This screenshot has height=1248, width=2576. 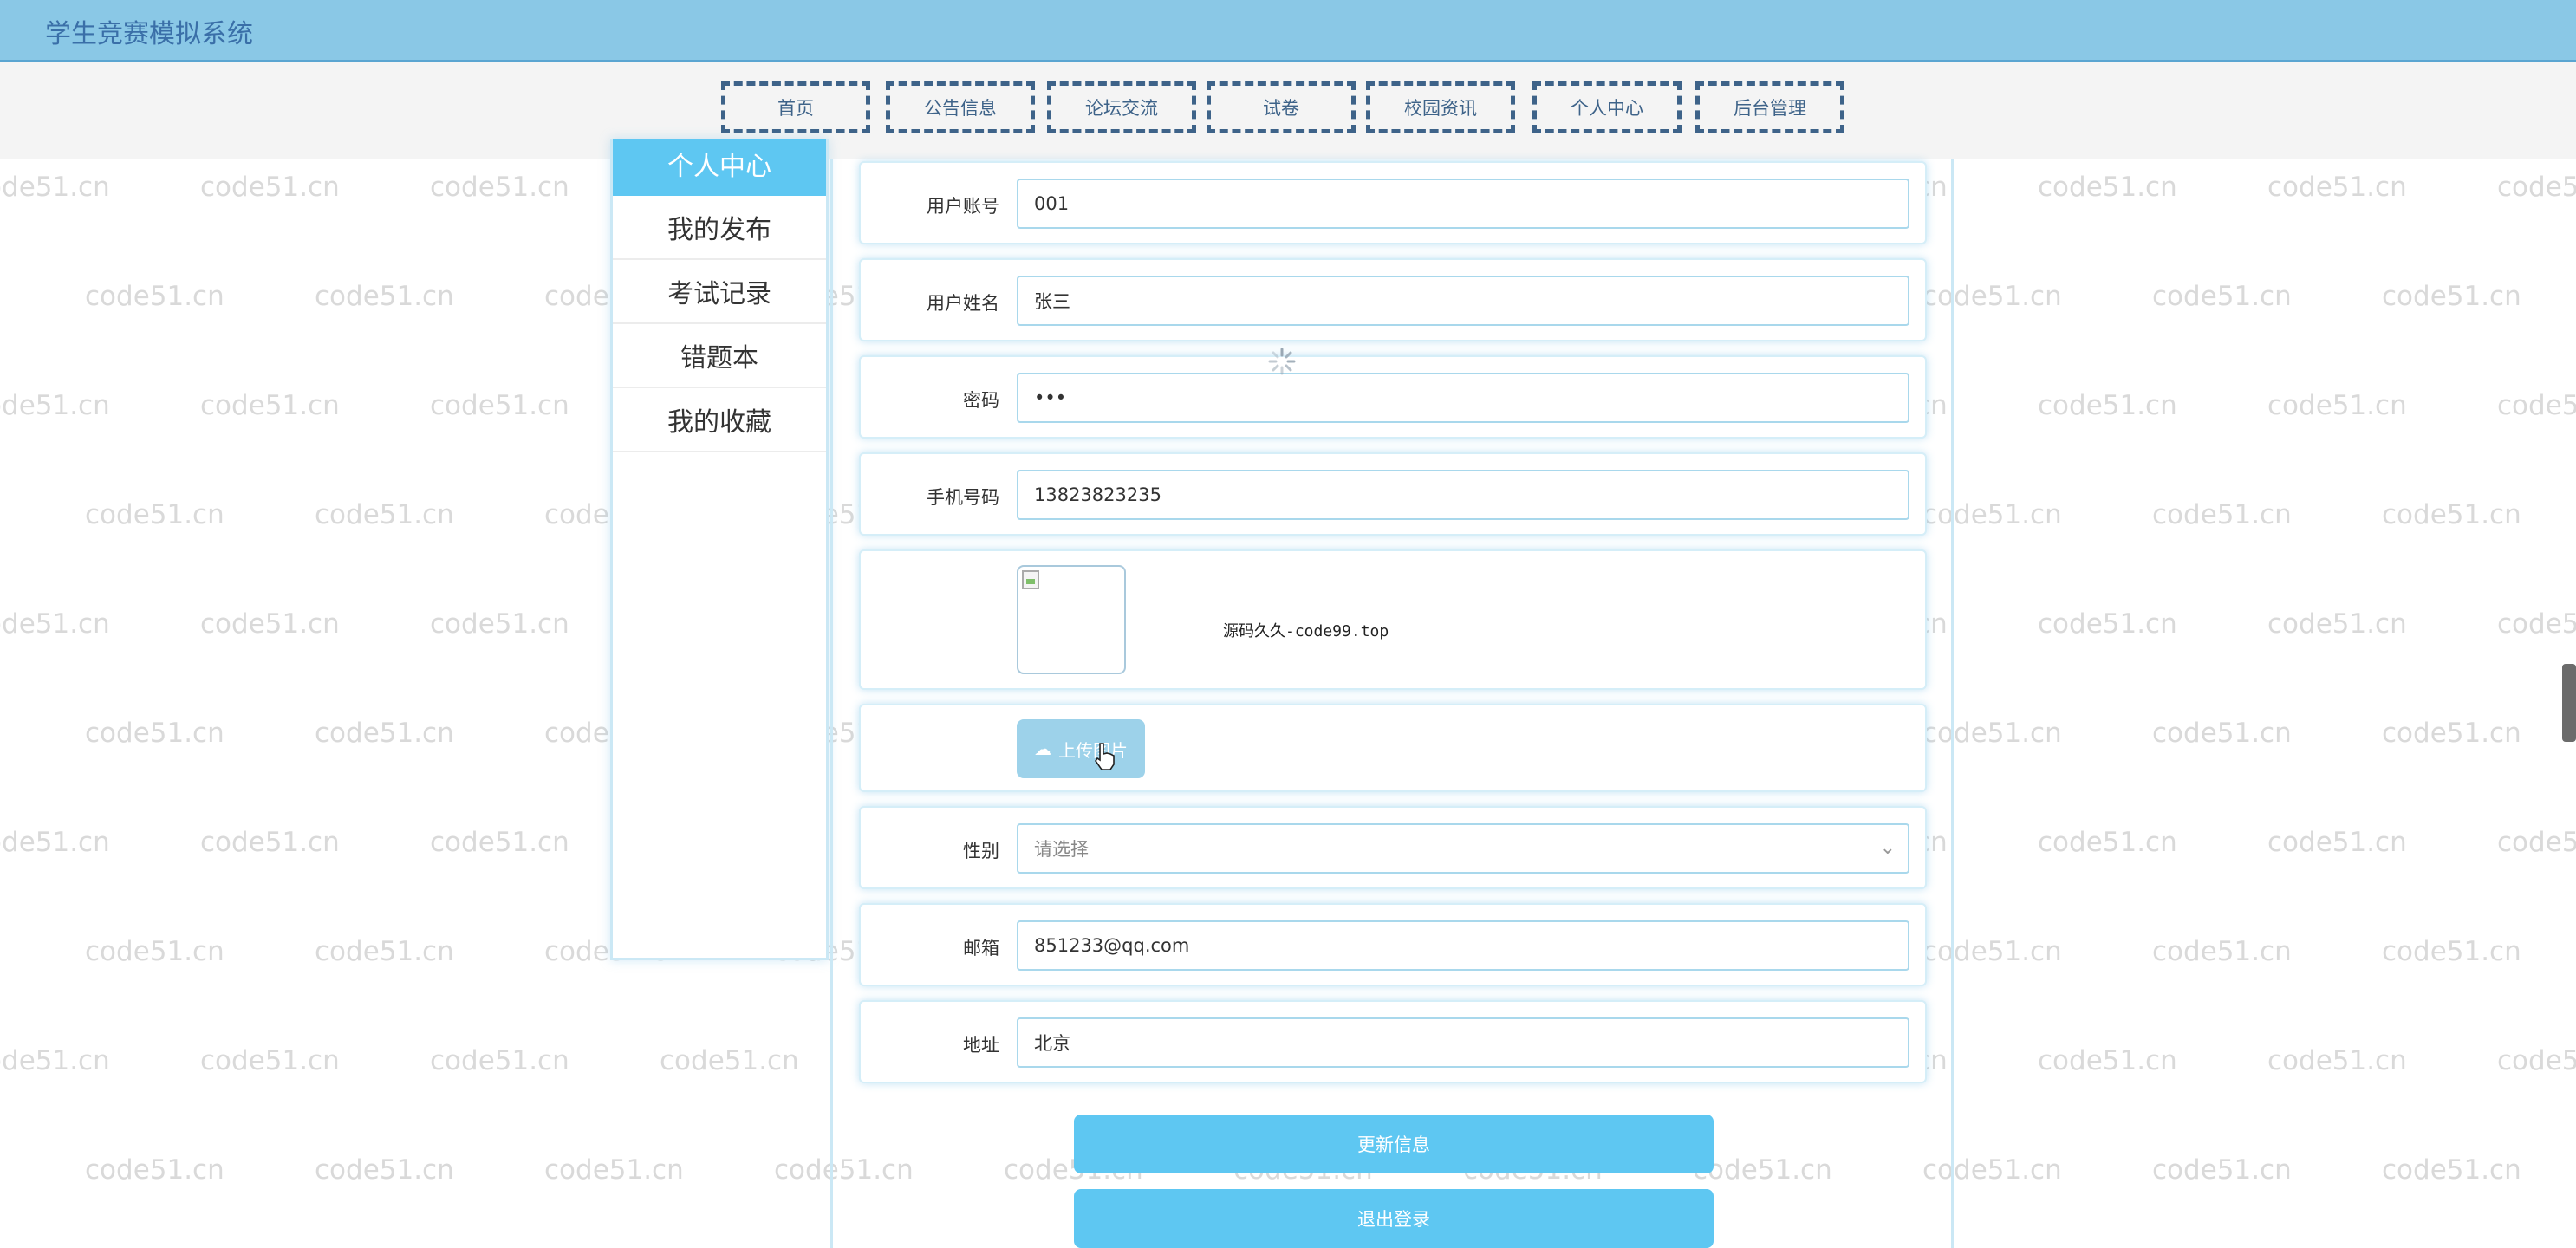 What do you see at coordinates (1769, 107) in the screenshot?
I see `nav-item-admin: 后台管理` at bounding box center [1769, 107].